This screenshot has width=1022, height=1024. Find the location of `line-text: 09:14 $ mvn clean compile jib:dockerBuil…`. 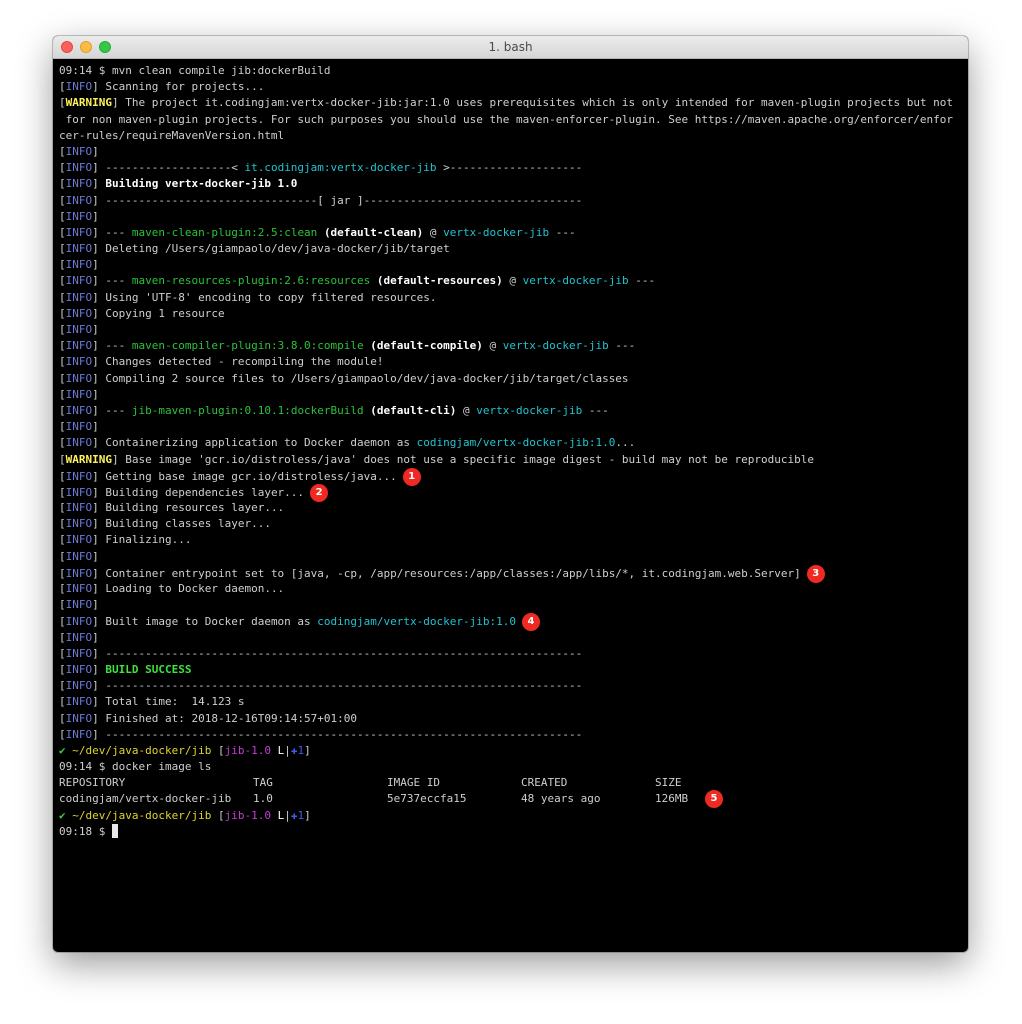

line-text: 09:14 $ mvn clean compile jib:dockerBuil… is located at coordinates (195, 70).